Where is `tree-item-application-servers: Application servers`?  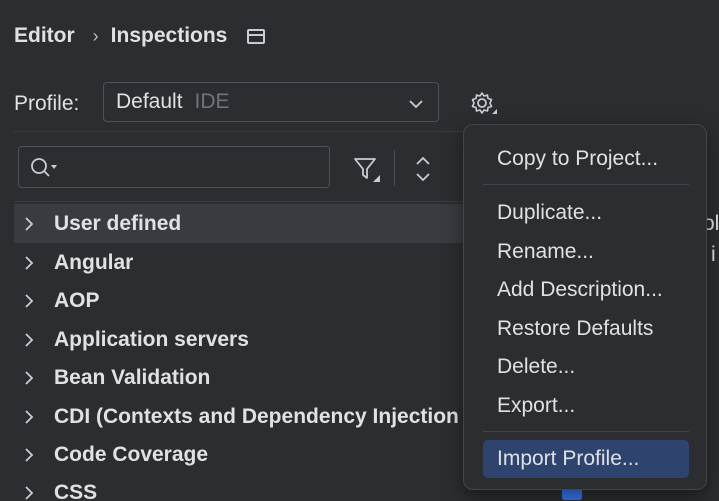
tree-item-application-servers: Application servers is located at coordinates (240, 339).